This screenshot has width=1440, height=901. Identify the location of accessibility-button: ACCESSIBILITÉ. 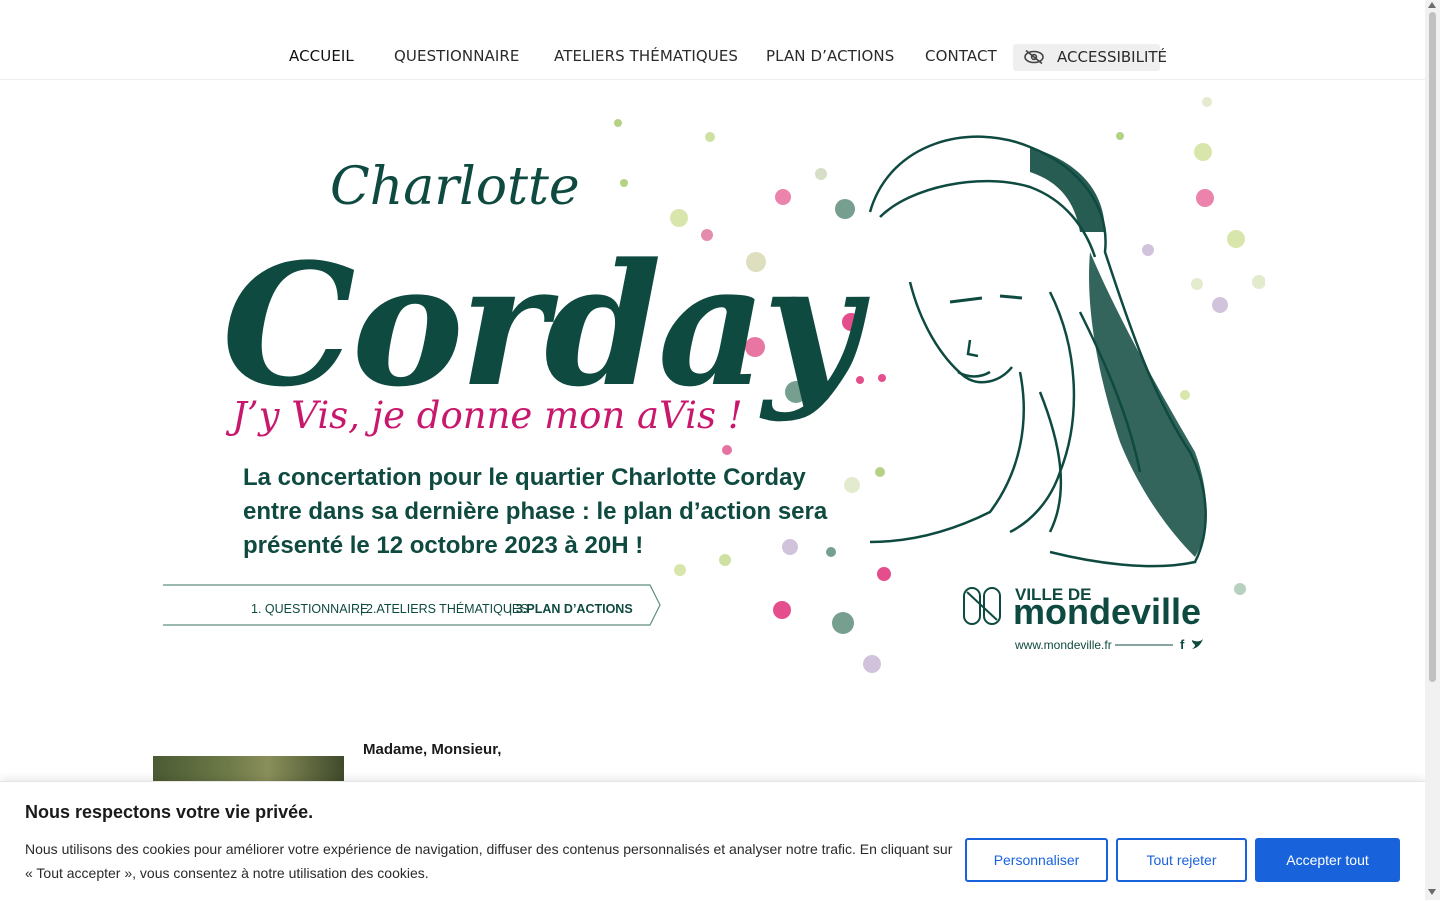
(1090, 57).